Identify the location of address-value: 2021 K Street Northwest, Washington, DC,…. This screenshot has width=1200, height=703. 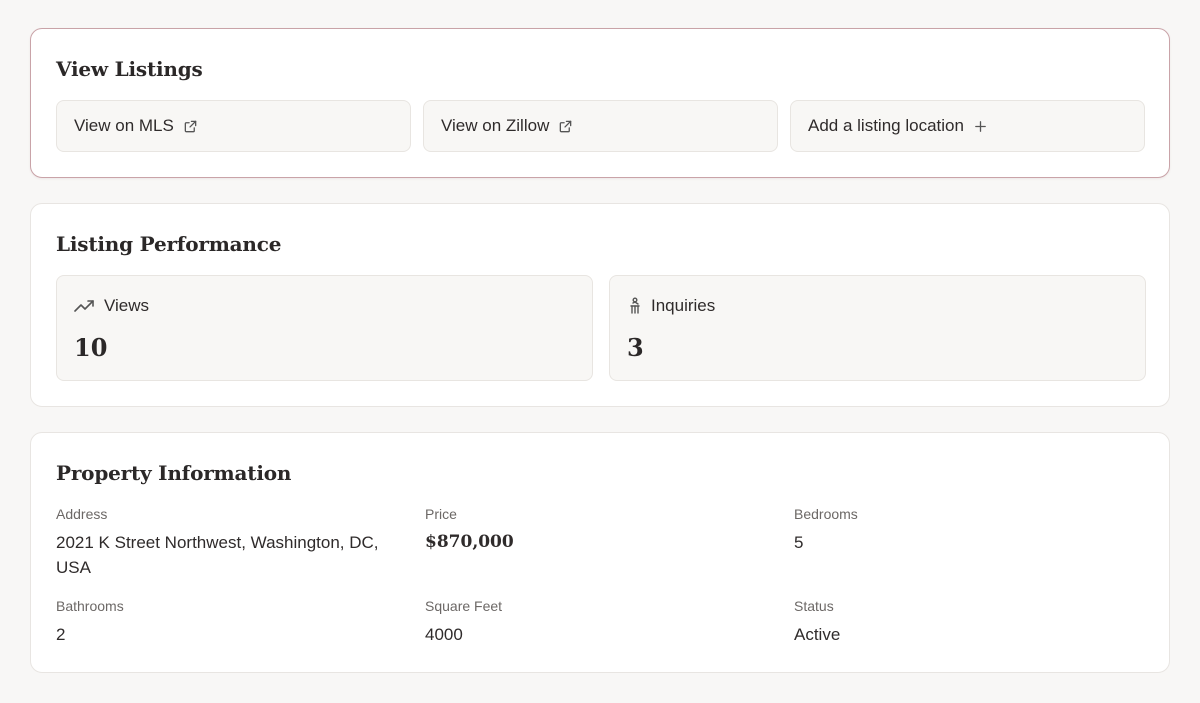
(217, 555).